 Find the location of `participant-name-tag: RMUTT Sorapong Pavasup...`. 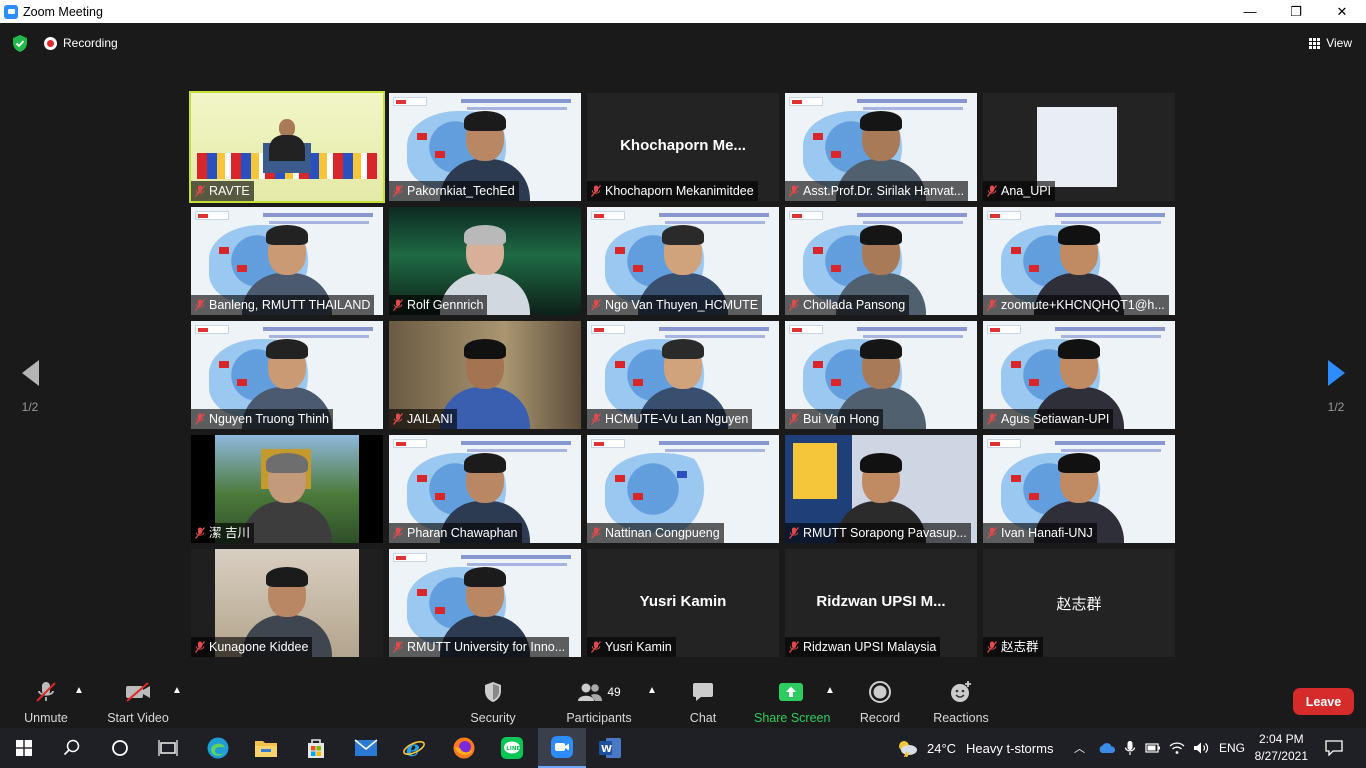

participant-name-tag: RMUTT Sorapong Pavasup... is located at coordinates (878, 533).